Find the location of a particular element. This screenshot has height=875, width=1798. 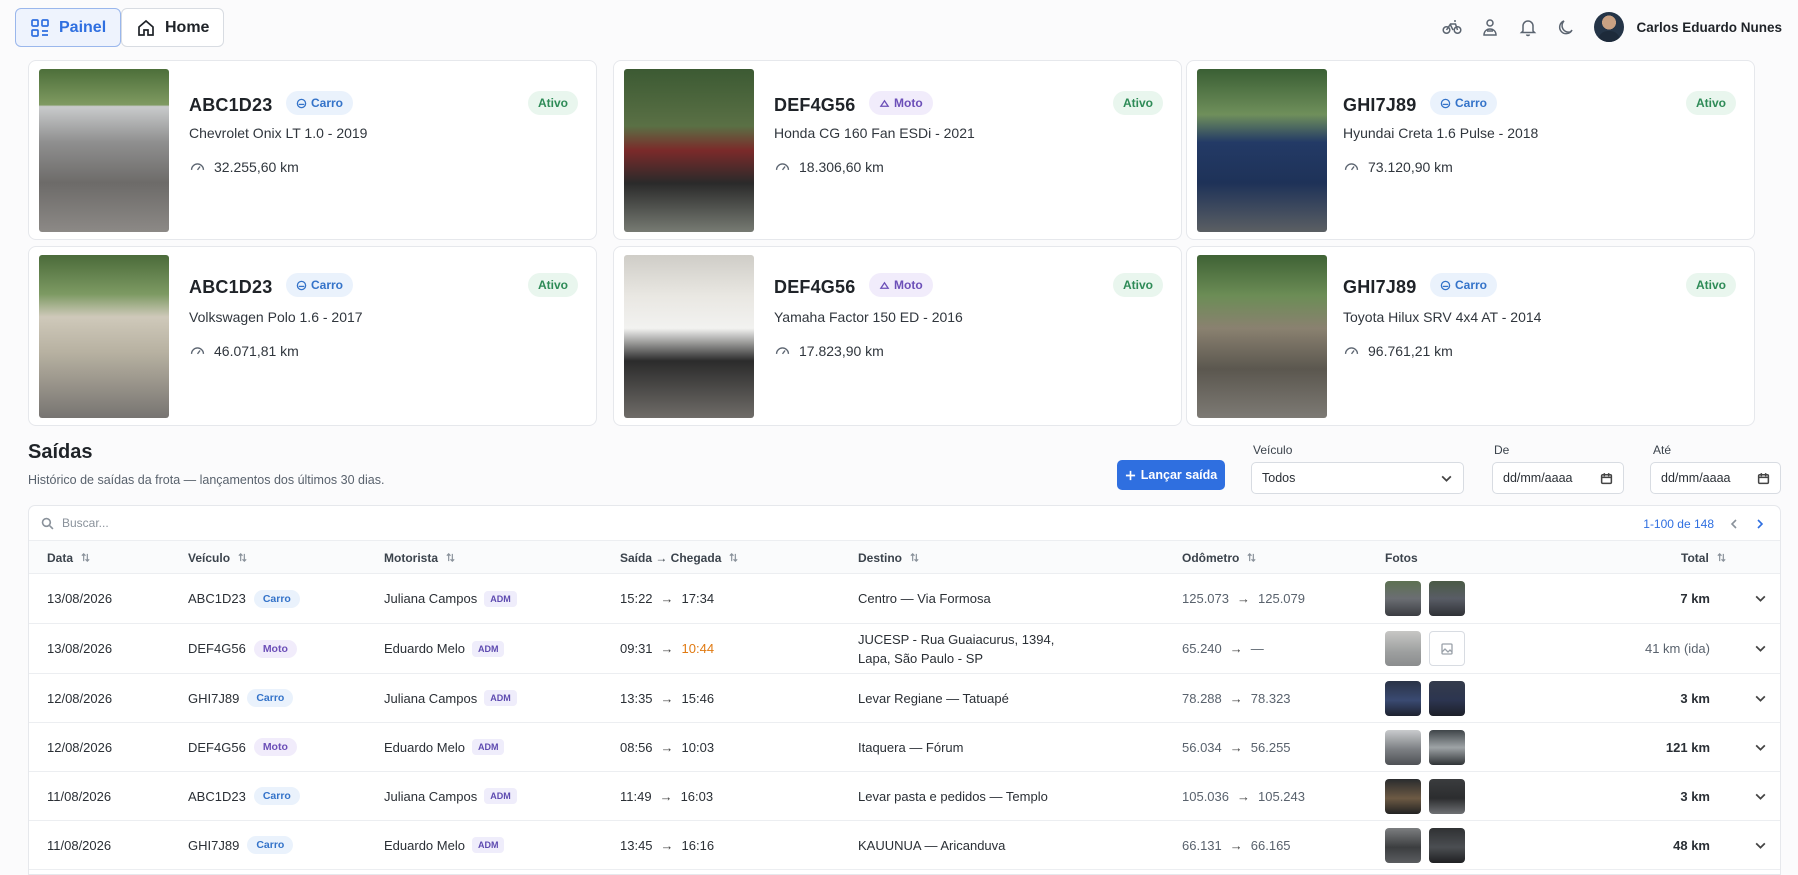

chevron-left-icon is located at coordinates (1734, 524).